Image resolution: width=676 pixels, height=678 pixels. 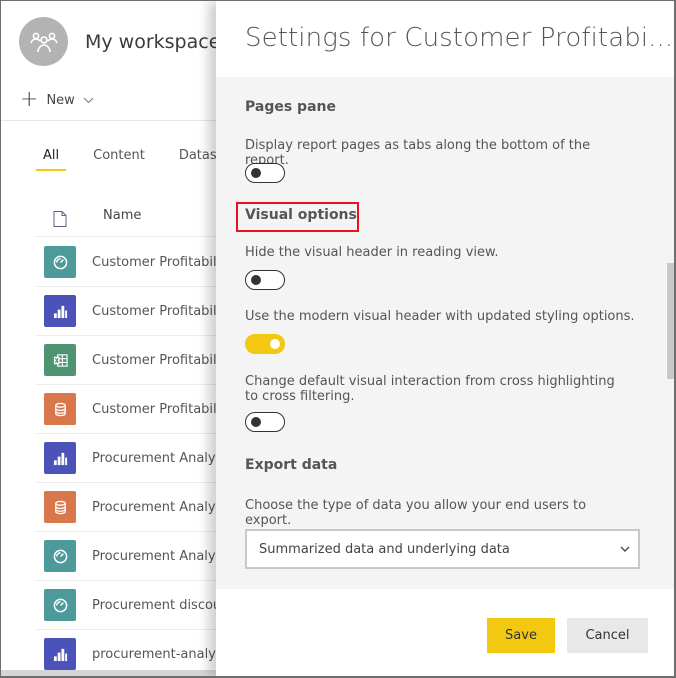 What do you see at coordinates (60, 100) in the screenshot?
I see `new-button-label: New` at bounding box center [60, 100].